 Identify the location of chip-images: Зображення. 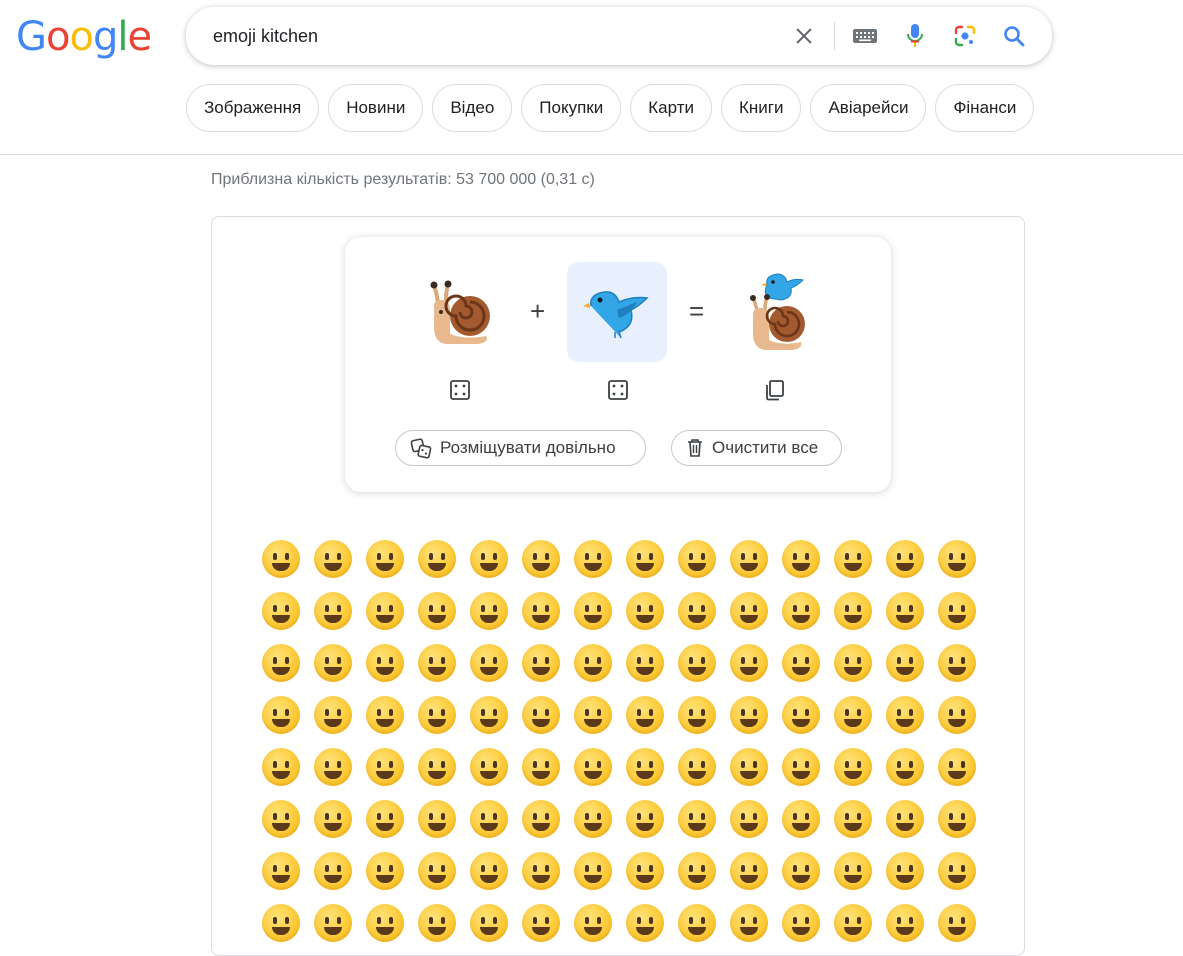
(253, 108).